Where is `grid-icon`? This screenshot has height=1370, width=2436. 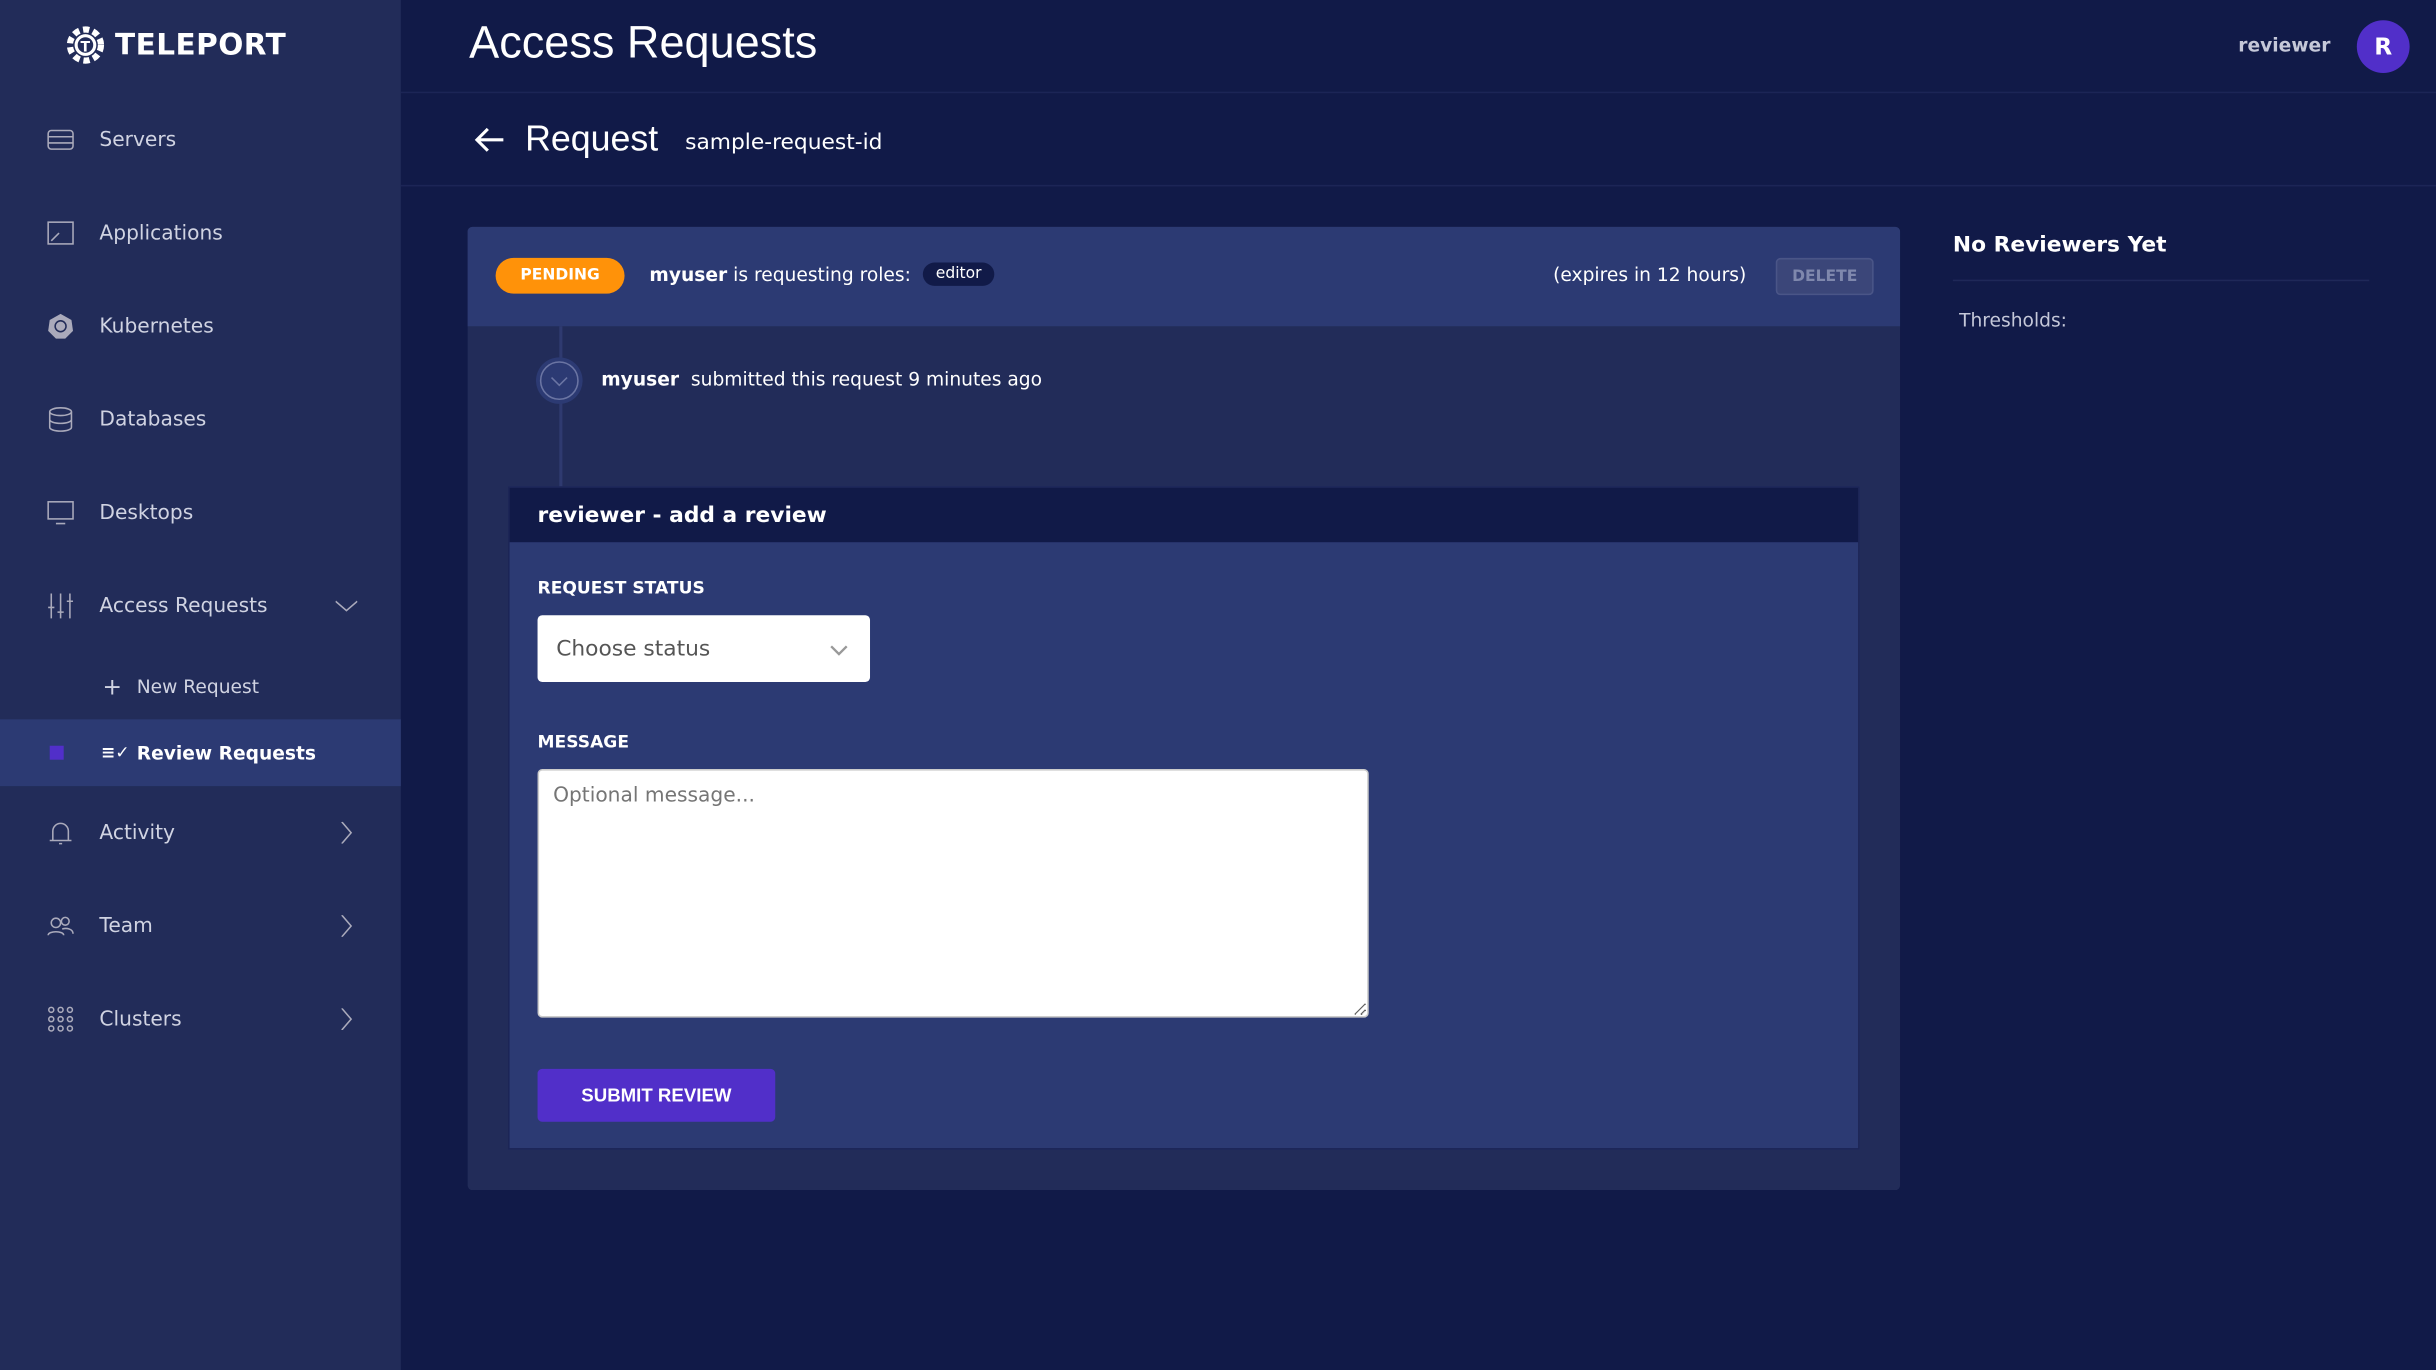 grid-icon is located at coordinates (61, 1019).